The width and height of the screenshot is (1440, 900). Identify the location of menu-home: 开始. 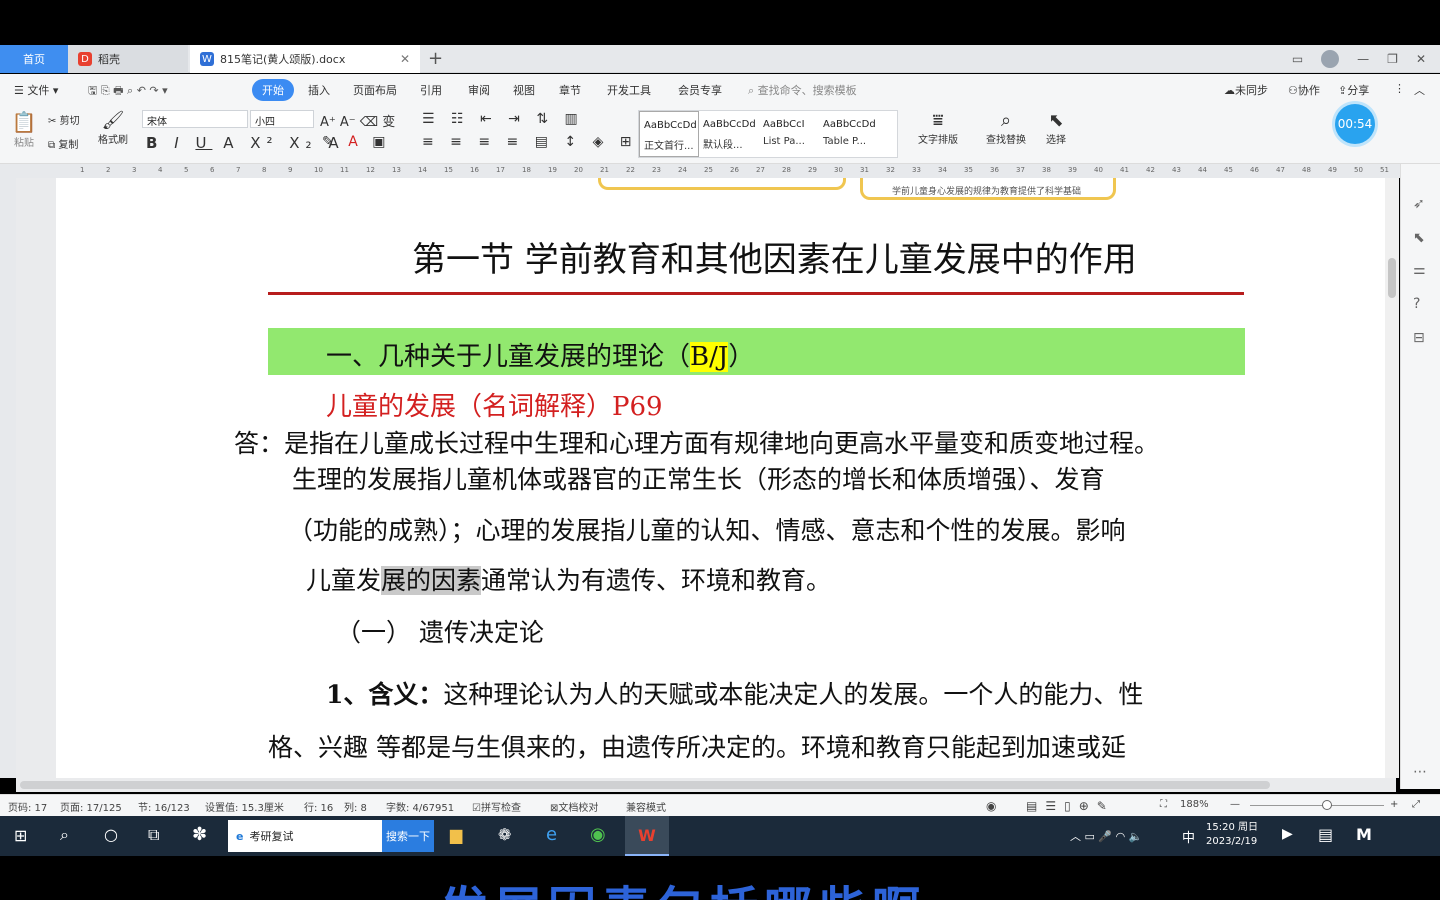
(273, 90).